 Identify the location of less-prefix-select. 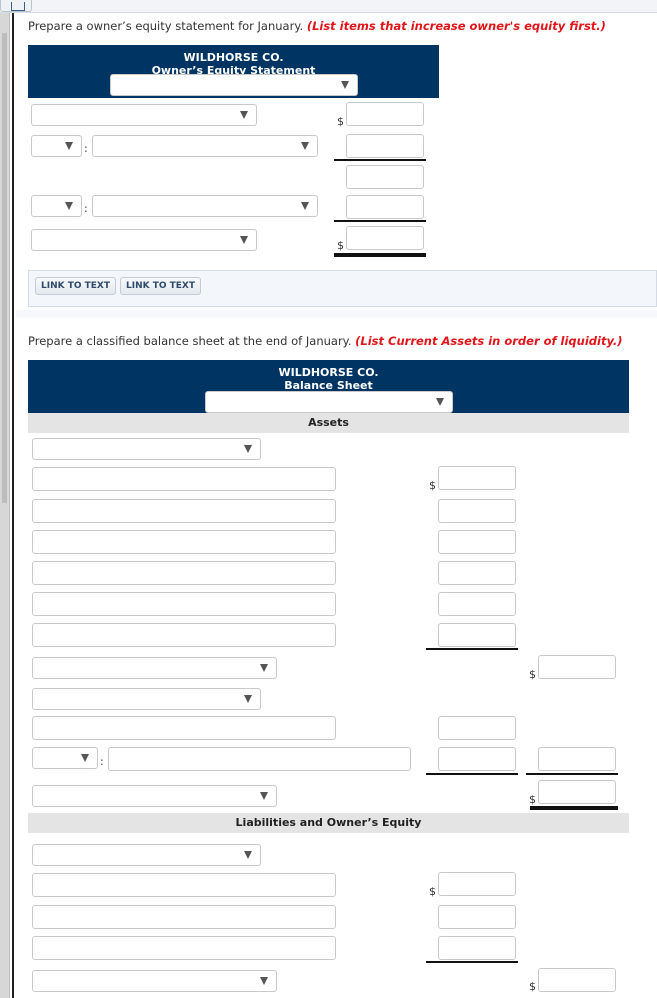
(65, 758).